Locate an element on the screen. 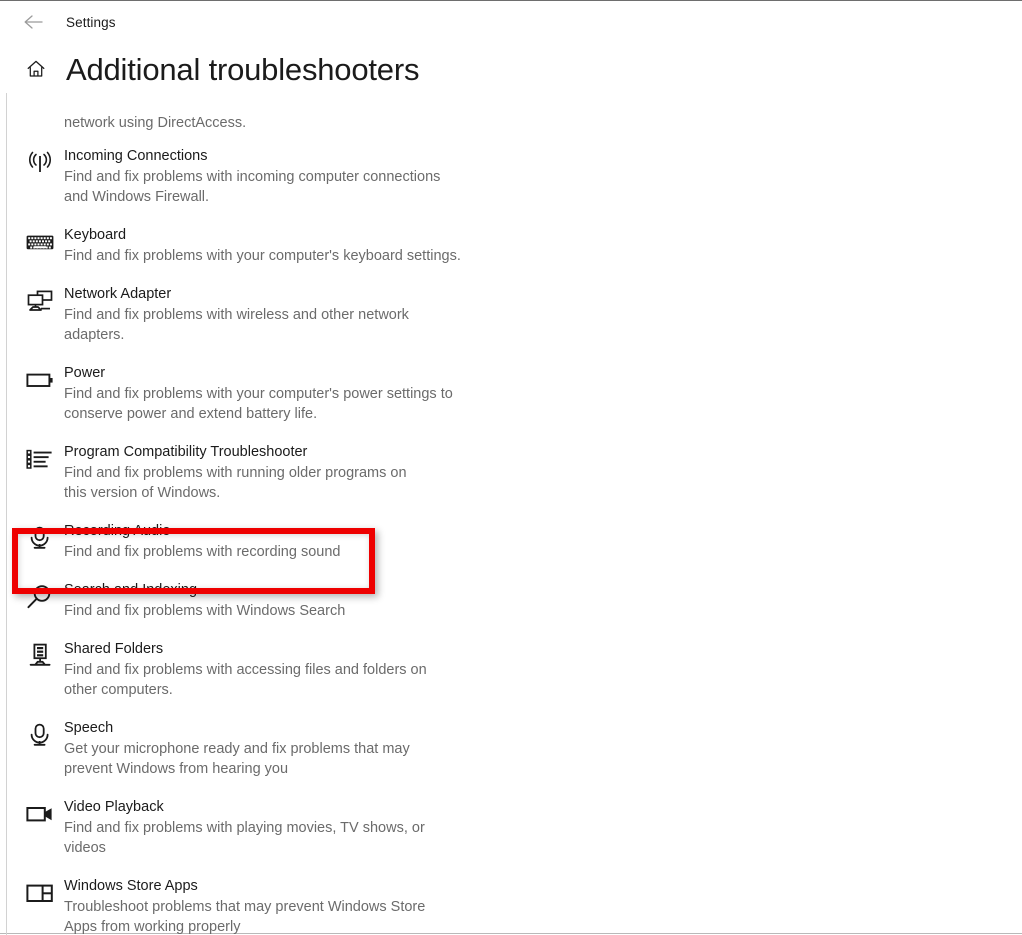 This screenshot has height=935, width=1022. search-icon is located at coordinates (40, 596).